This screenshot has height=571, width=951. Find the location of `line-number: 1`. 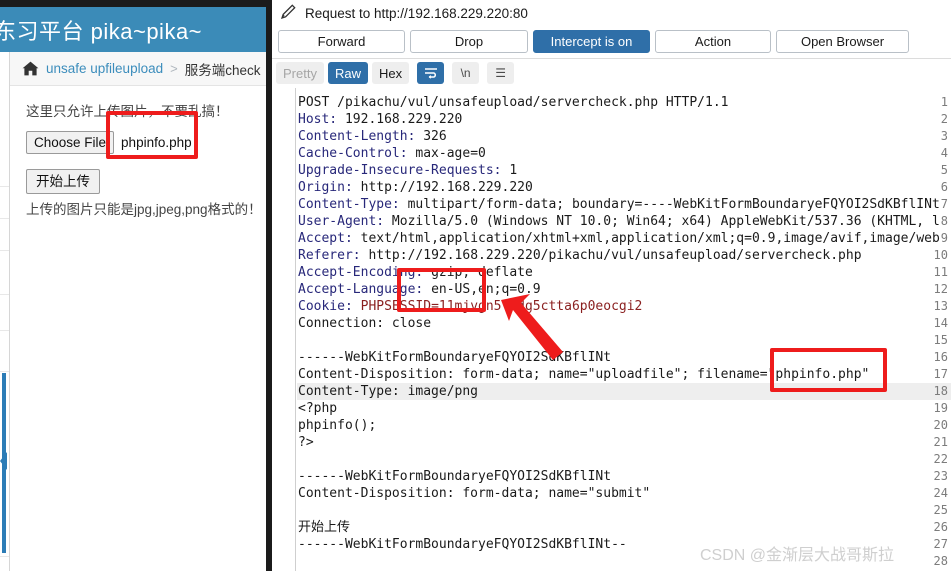

line-number: 1 is located at coordinates (944, 102).